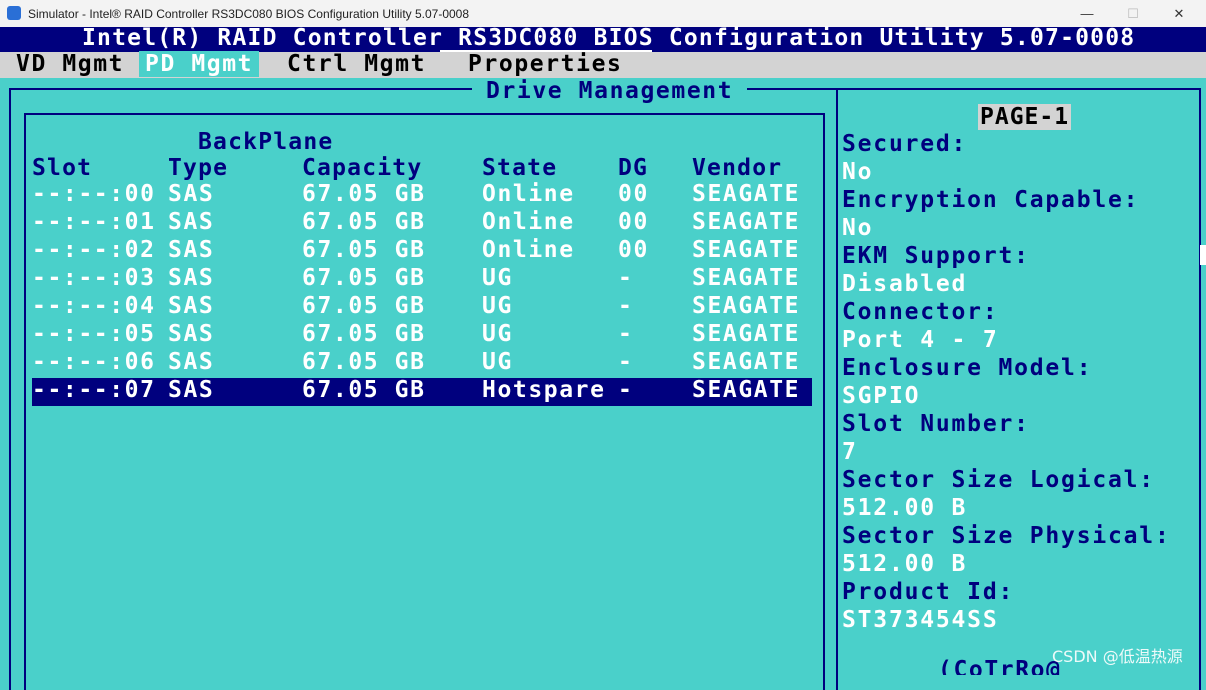 This screenshot has width=1206, height=690. What do you see at coordinates (1087, 13) in the screenshot?
I see `minimize-icon: —` at bounding box center [1087, 13].